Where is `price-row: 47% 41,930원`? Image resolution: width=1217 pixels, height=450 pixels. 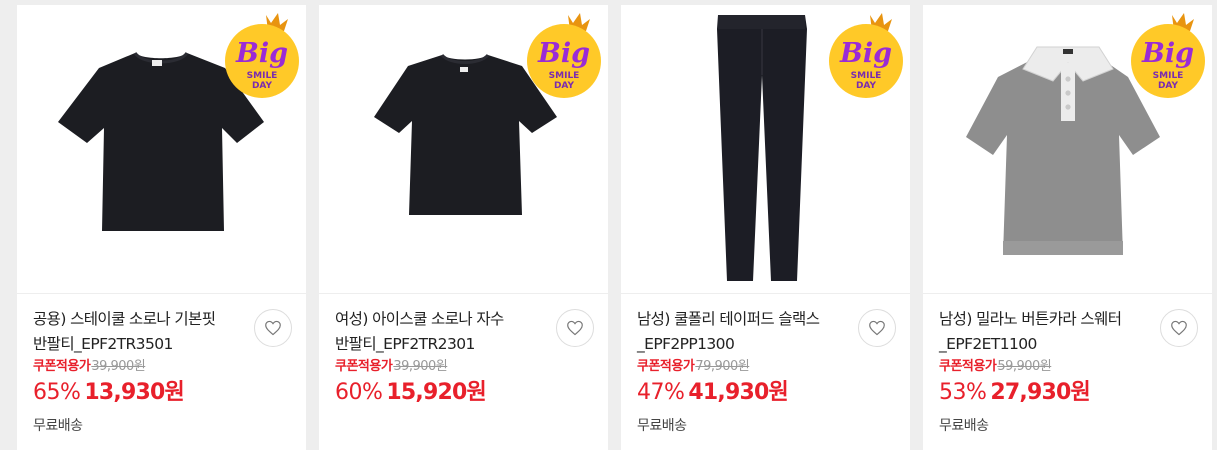 price-row: 47% 41,930원 is located at coordinates (713, 393).